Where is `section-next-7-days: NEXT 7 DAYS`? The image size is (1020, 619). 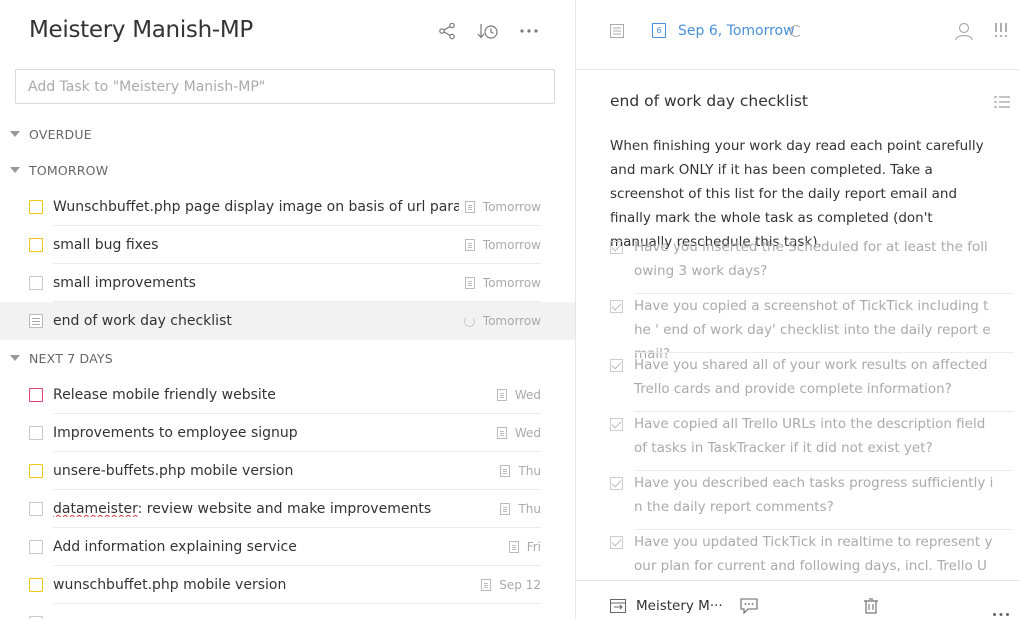
section-next-7-days: NEXT 7 DAYS is located at coordinates (287, 358).